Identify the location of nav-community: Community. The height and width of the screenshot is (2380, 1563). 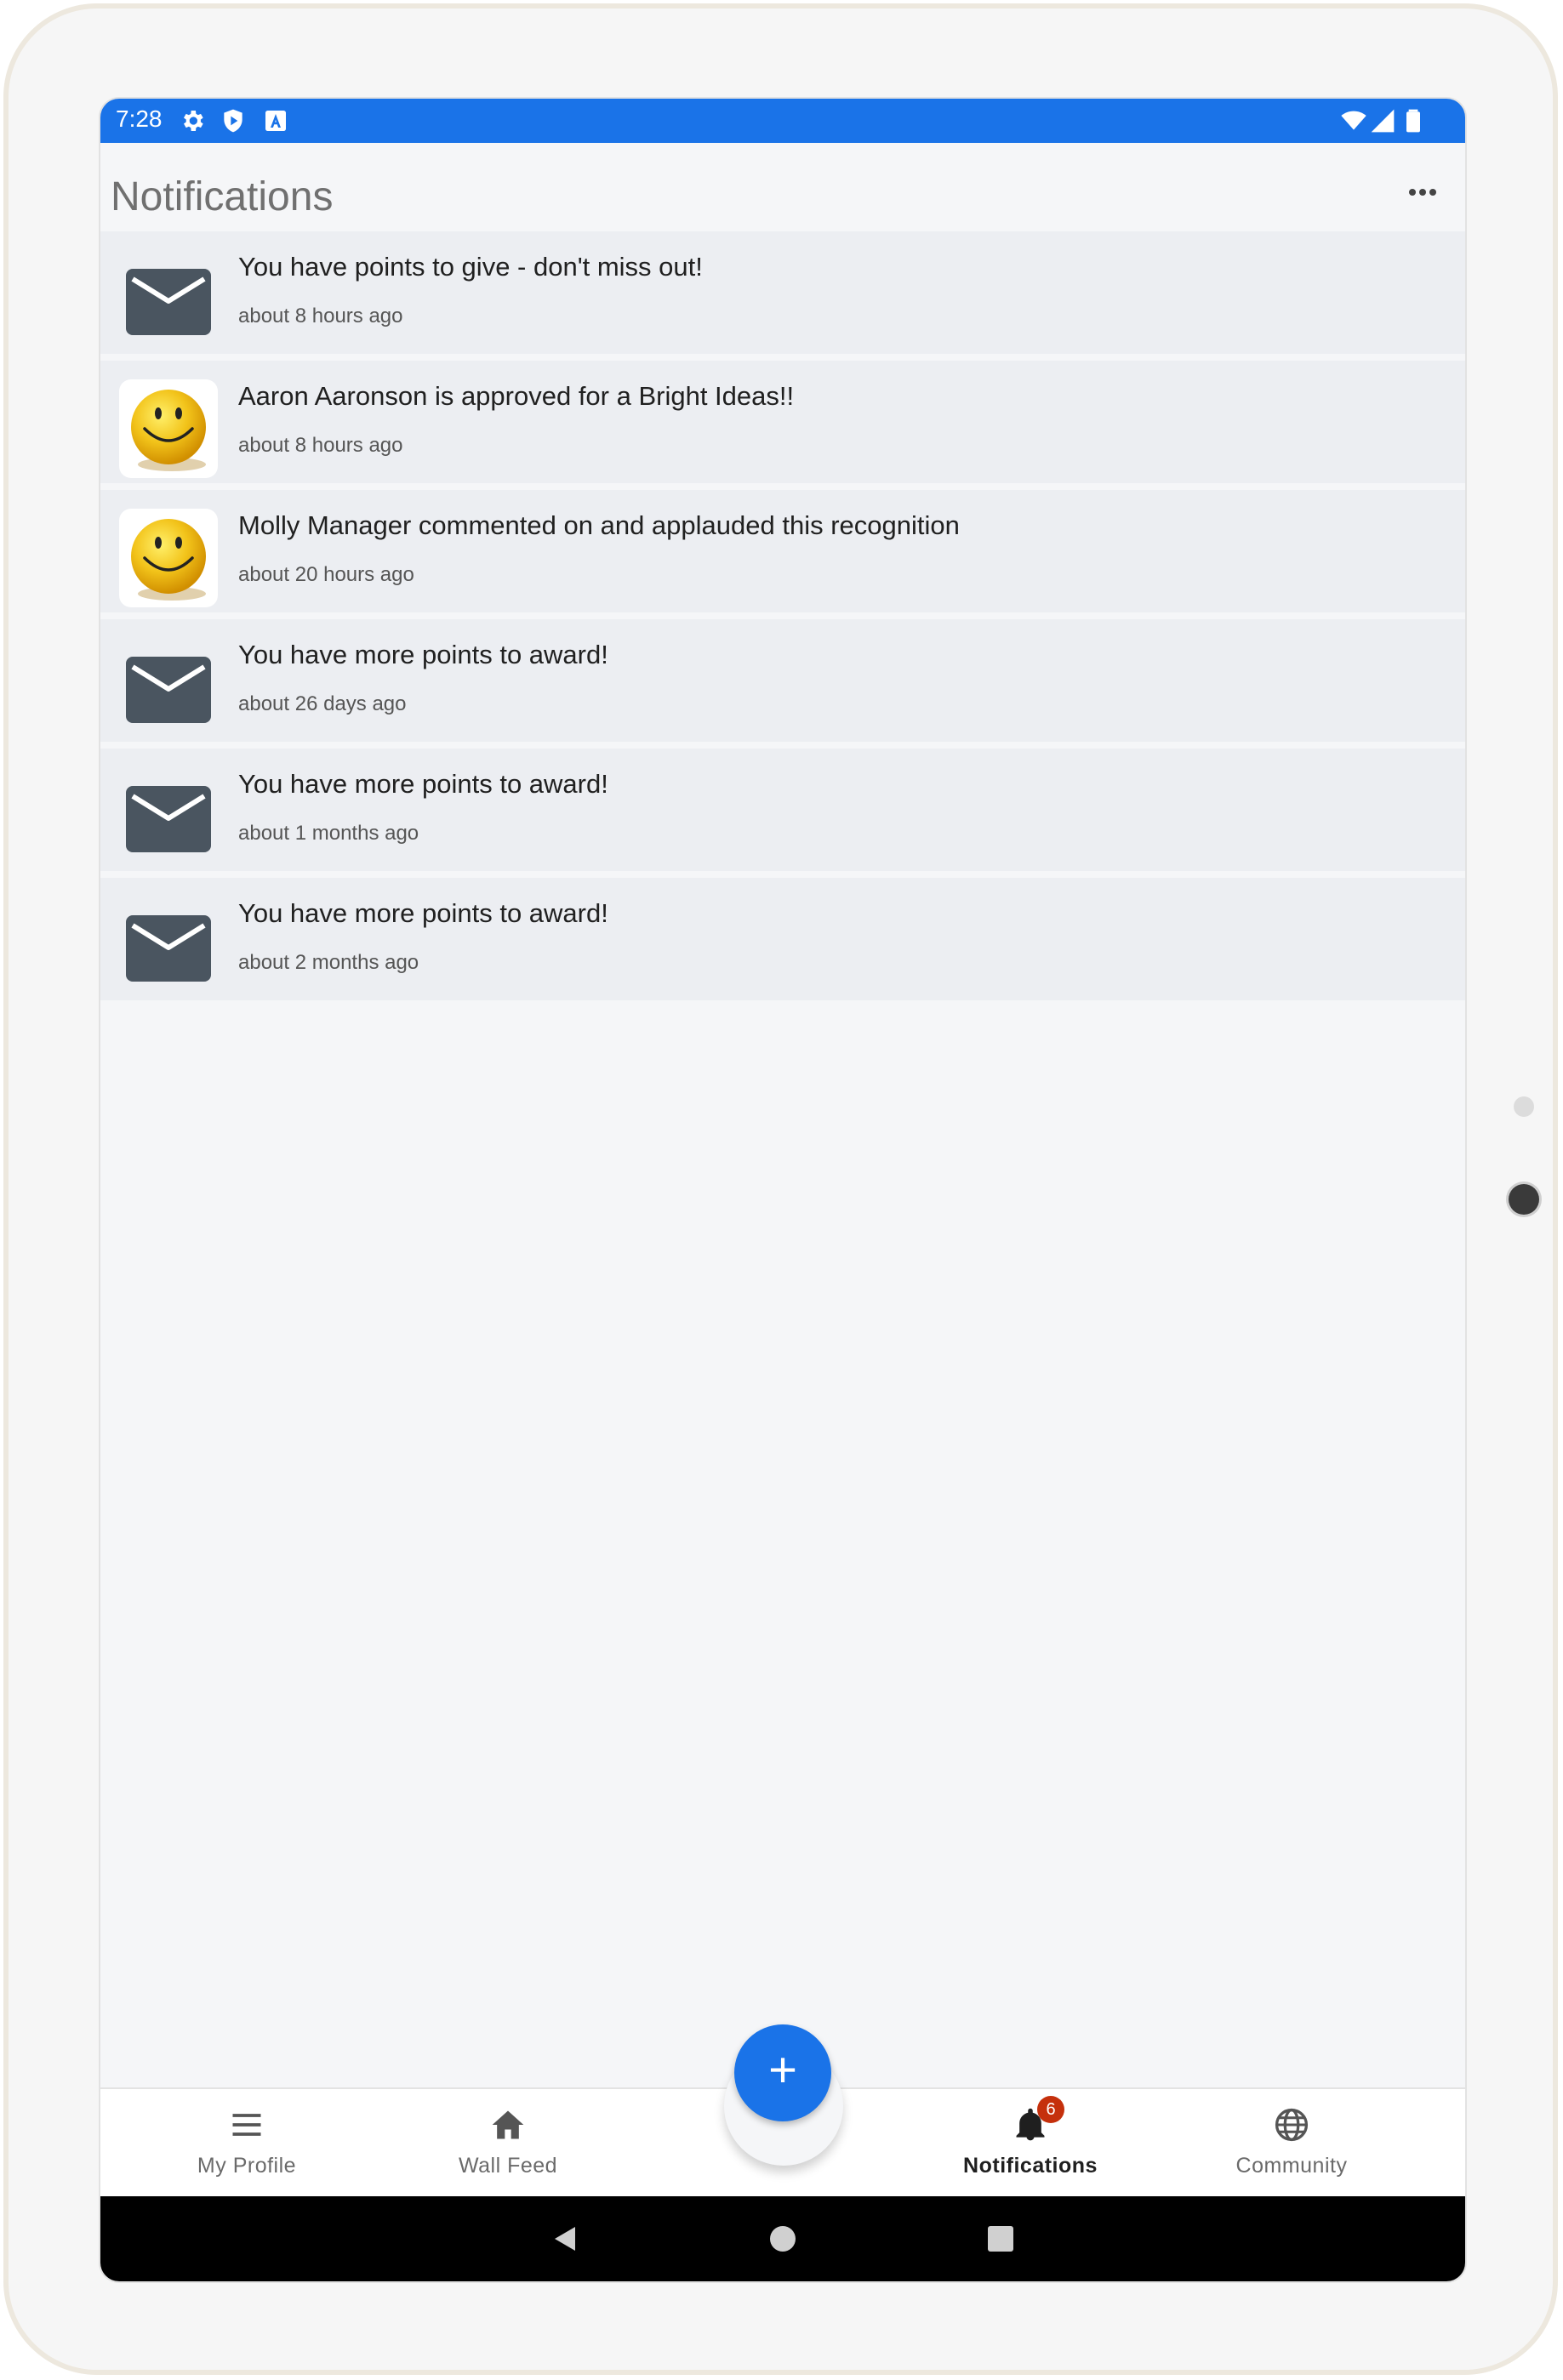
(1291, 2142).